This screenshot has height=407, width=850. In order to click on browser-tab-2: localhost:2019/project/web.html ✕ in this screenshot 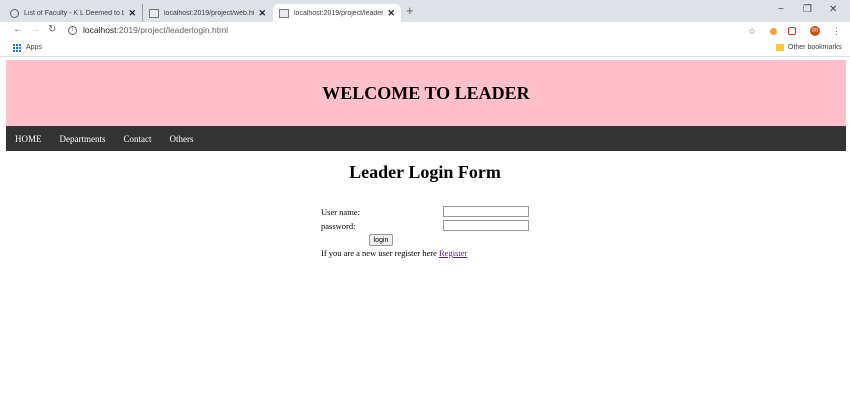, I will do `click(207, 13)`.